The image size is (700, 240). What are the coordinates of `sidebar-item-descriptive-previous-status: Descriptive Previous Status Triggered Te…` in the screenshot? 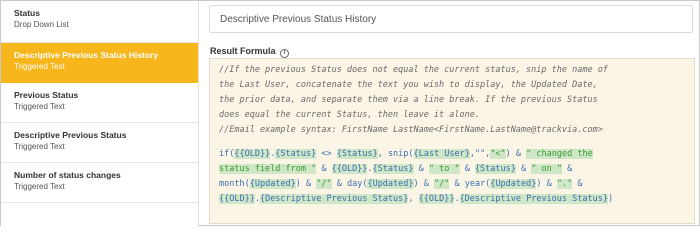 It's located at (99, 143).